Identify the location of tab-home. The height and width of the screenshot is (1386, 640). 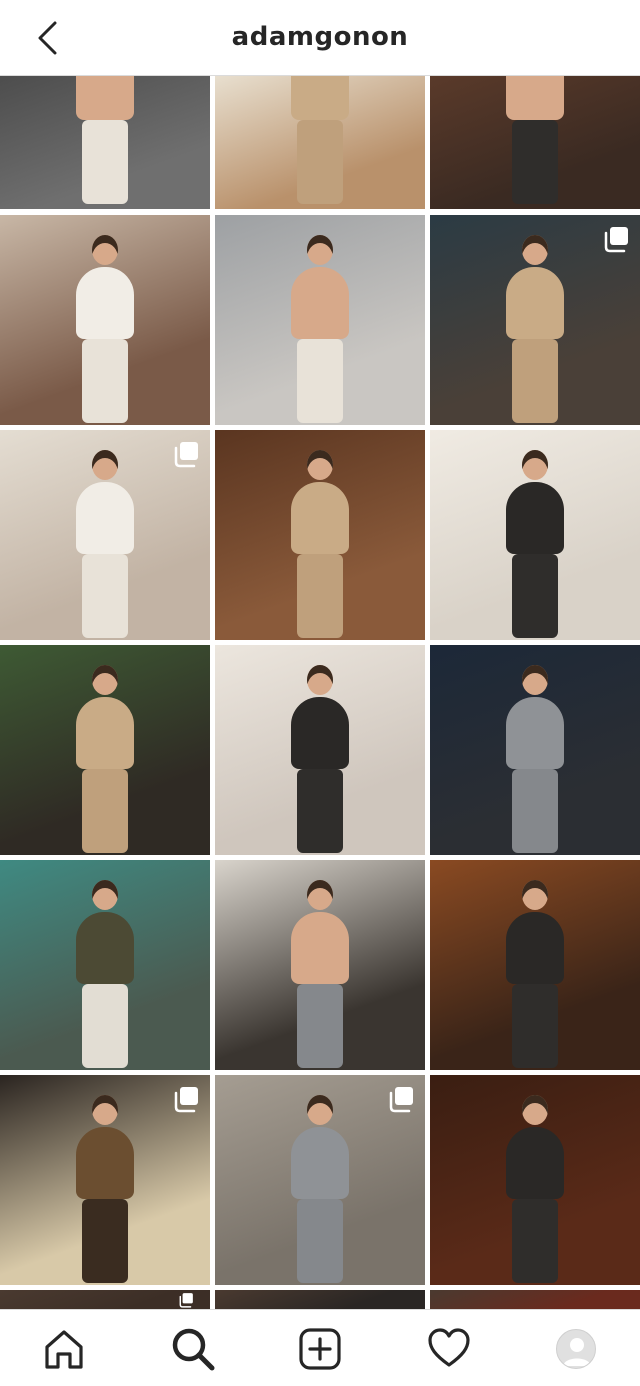
(64, 1349).